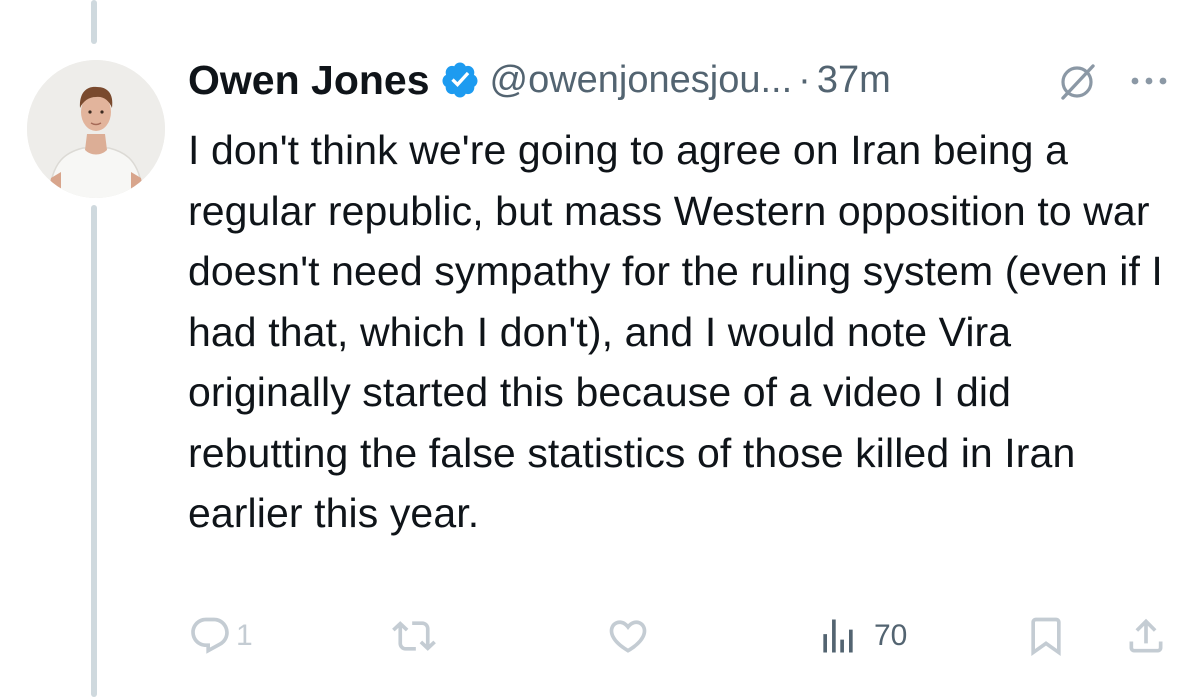 The height and width of the screenshot is (697, 1200). I want to click on thread-line-top, so click(94, 22).